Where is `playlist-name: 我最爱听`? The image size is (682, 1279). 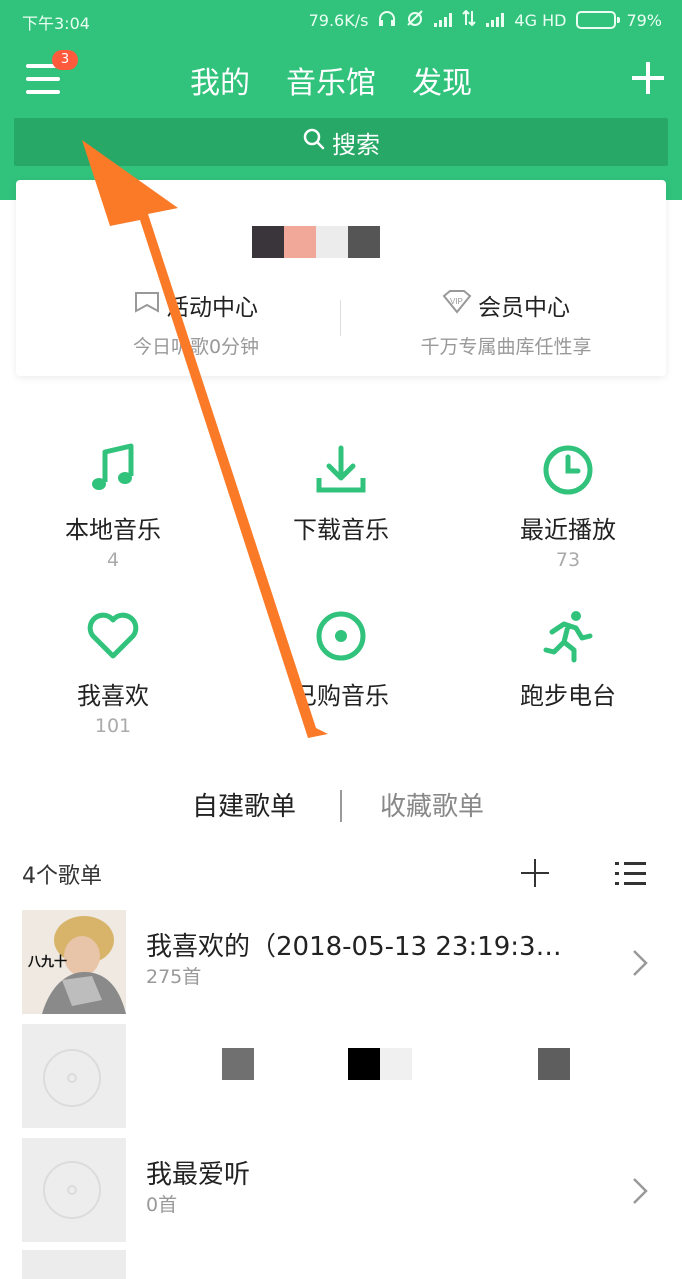
playlist-name: 我最爱听 is located at coordinates (198, 1175).